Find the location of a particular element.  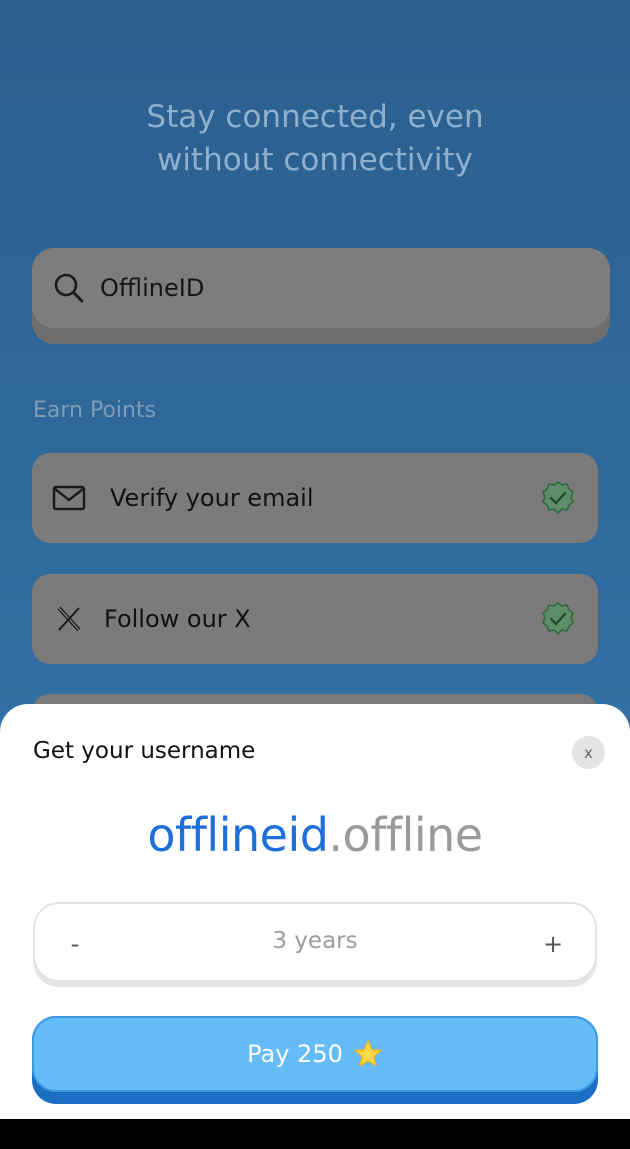

pay-button: Pay 250 is located at coordinates (315, 1054).